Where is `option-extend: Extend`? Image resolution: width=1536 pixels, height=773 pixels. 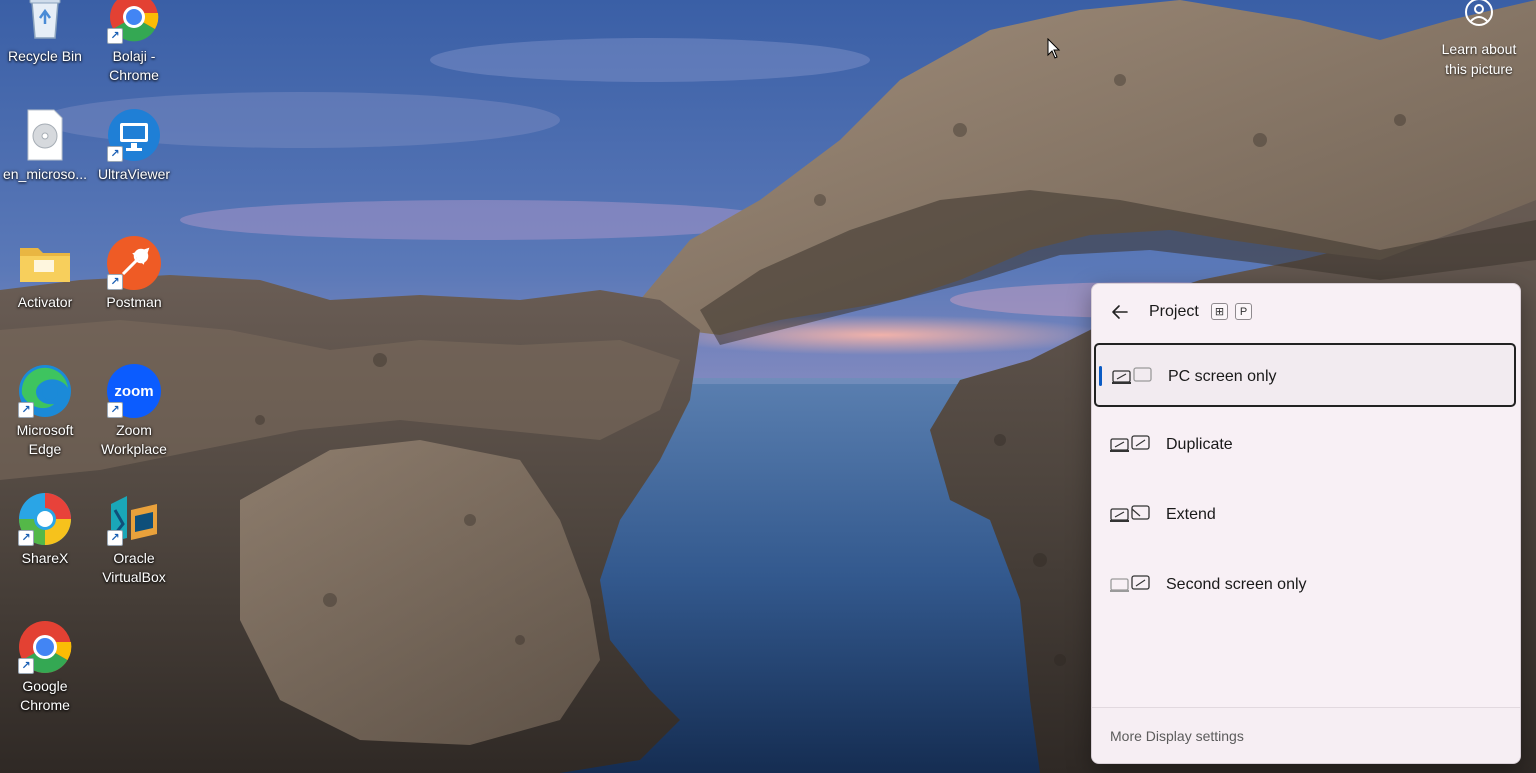
option-extend: Extend is located at coordinates (1305, 515).